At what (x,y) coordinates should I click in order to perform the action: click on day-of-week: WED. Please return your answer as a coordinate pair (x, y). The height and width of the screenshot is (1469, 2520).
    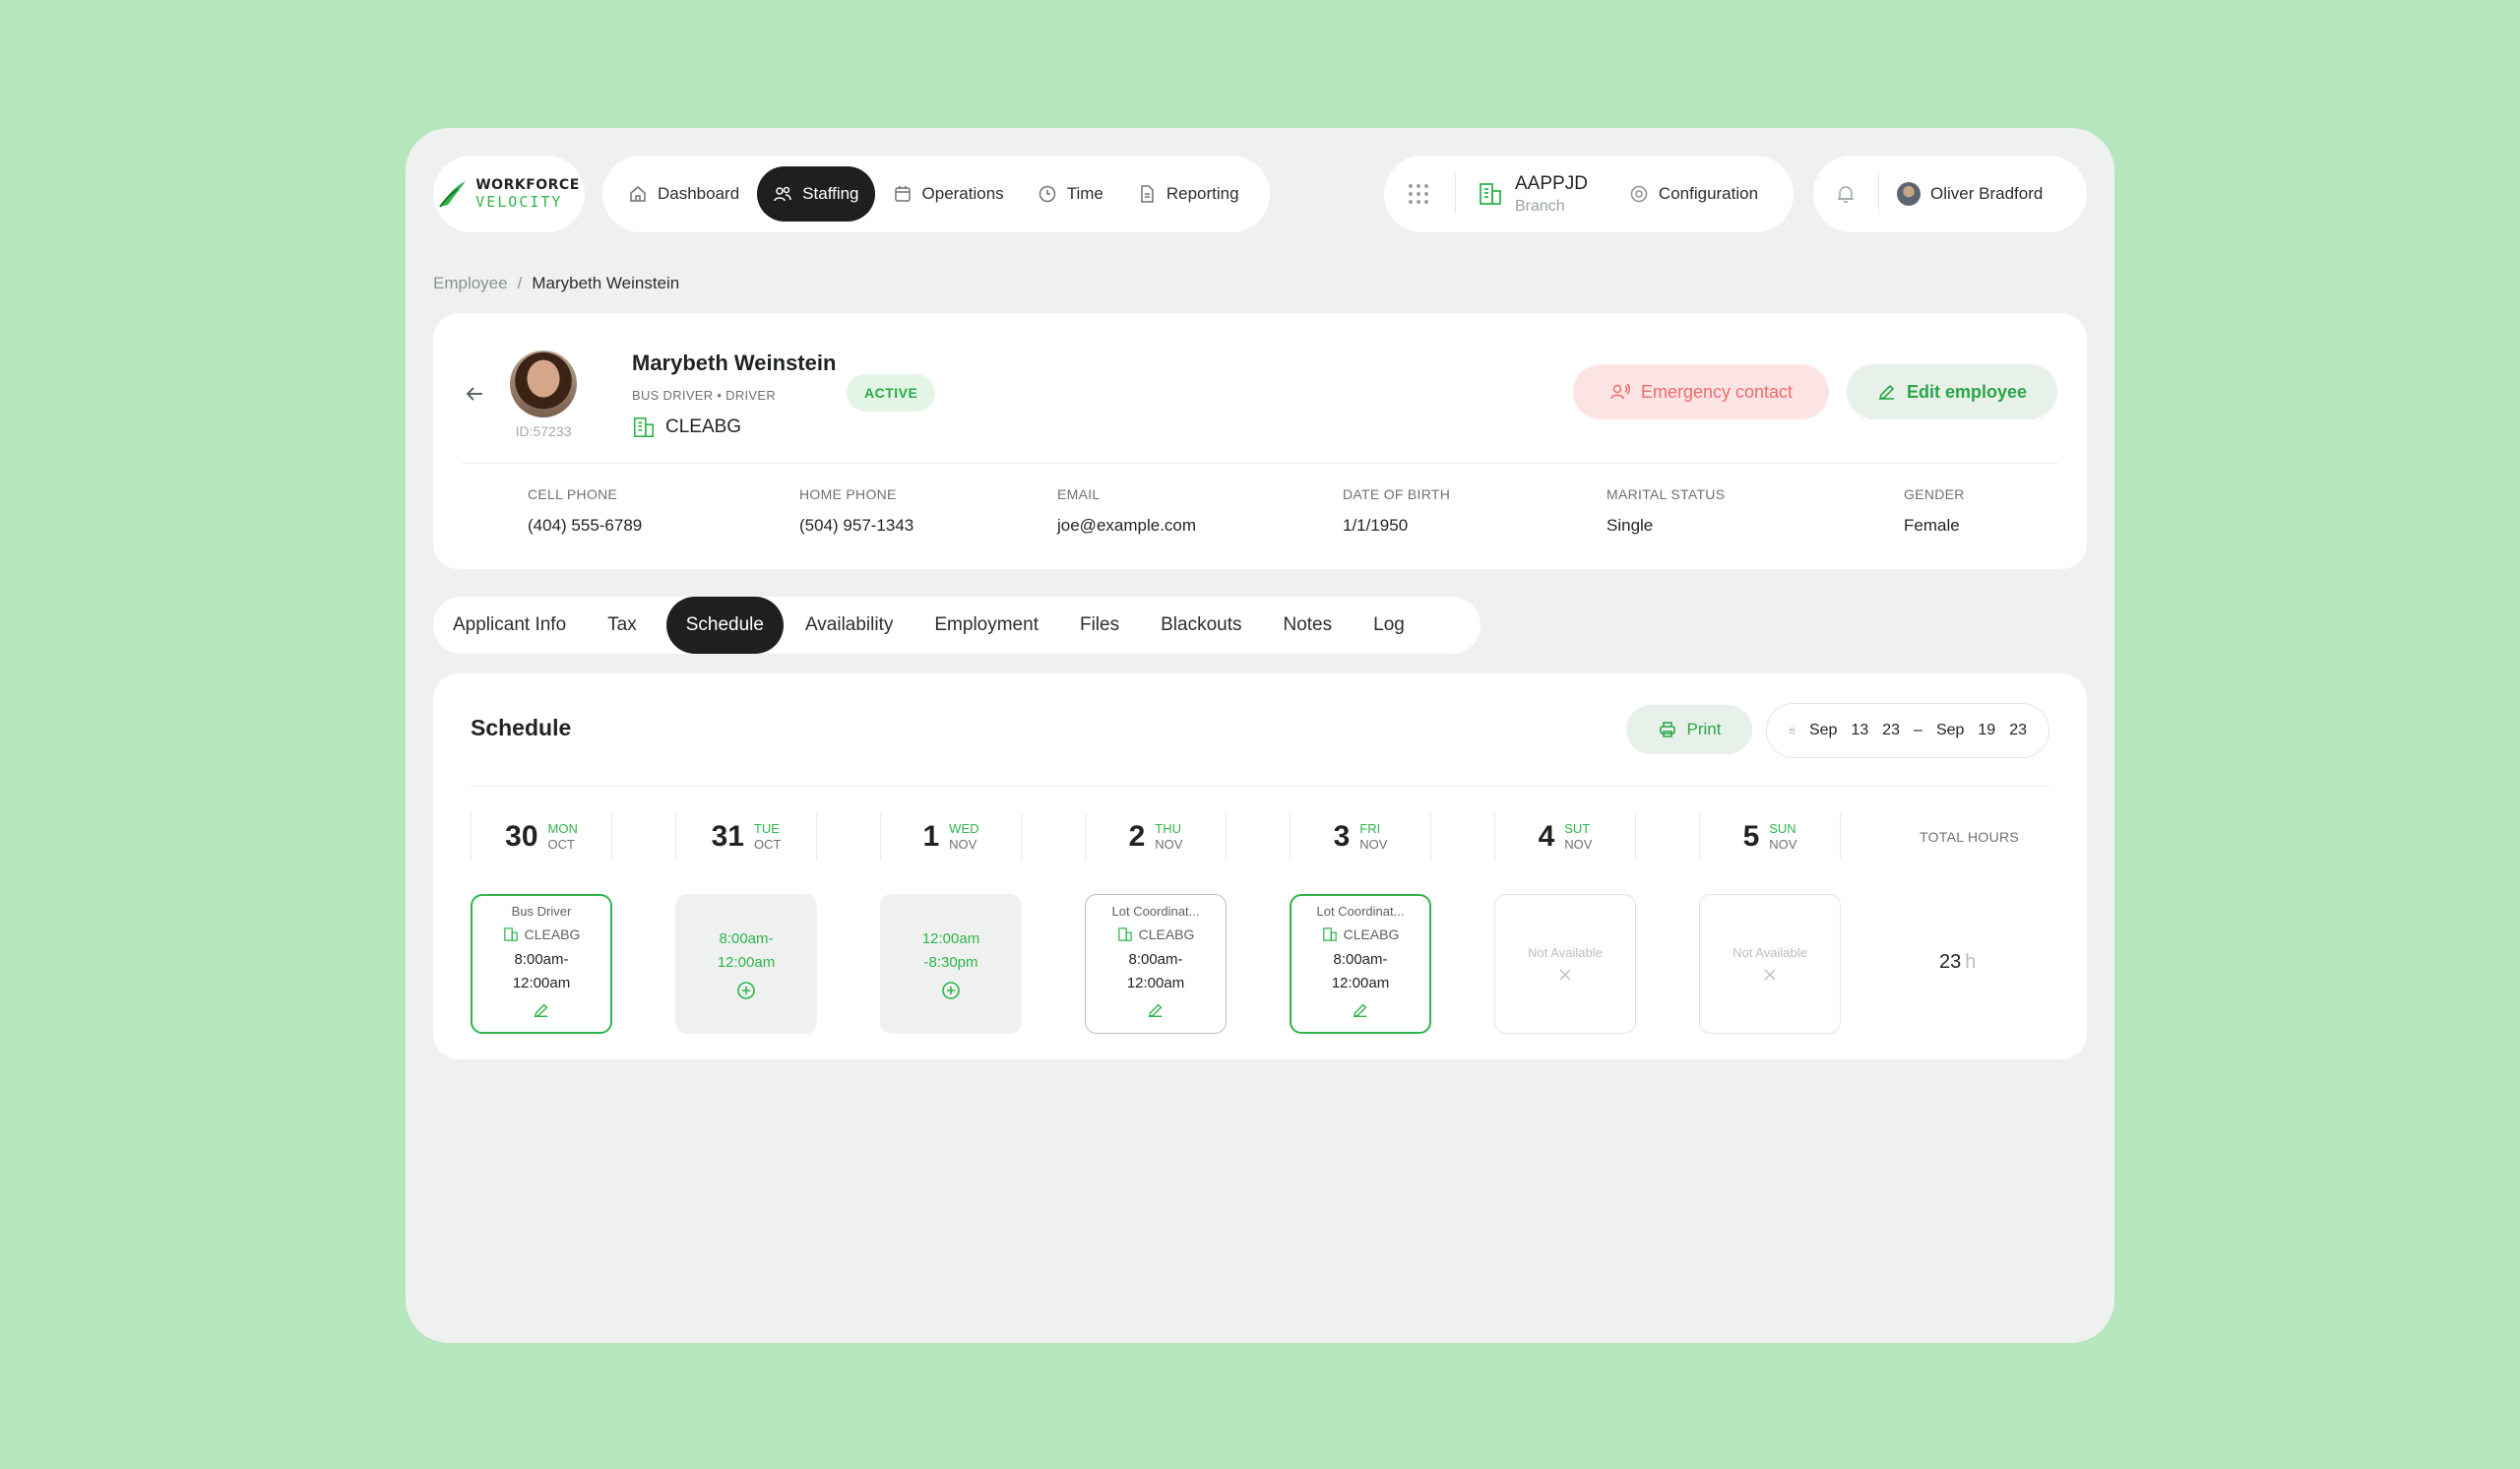
    Looking at the image, I should click on (964, 828).